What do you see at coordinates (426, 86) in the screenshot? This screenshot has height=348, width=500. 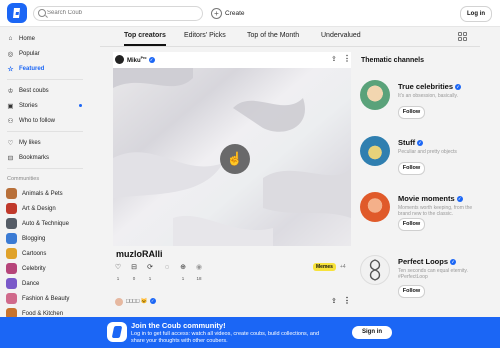 I see `channel-name-text: True celebrities` at bounding box center [426, 86].